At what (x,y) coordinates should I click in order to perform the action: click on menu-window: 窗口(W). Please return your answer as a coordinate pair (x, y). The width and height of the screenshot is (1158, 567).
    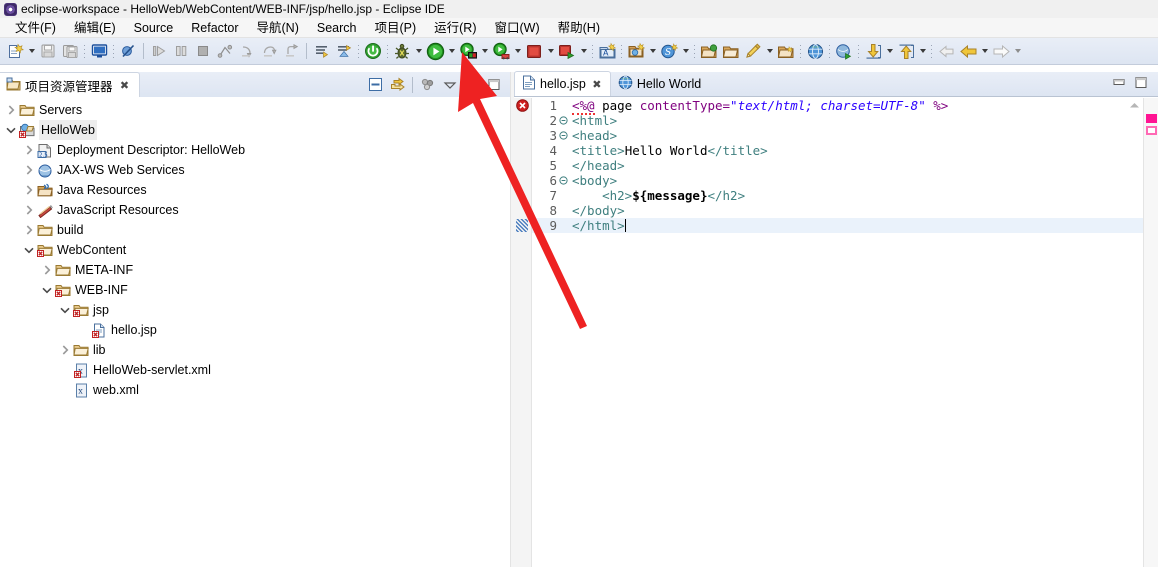
    Looking at the image, I should click on (517, 28).